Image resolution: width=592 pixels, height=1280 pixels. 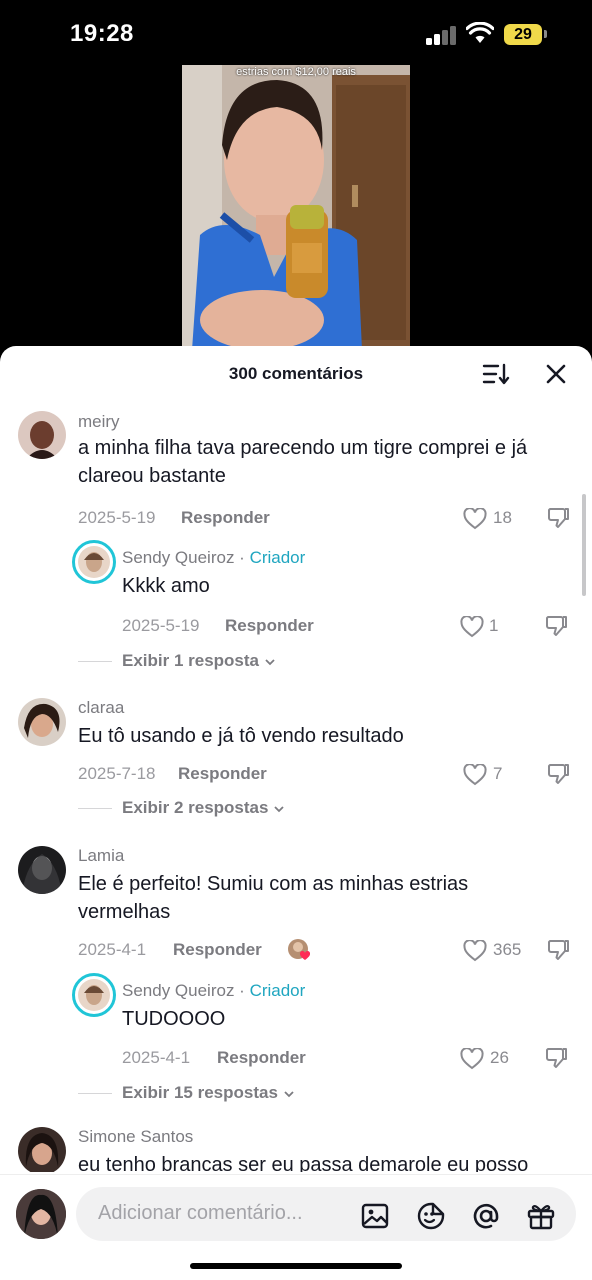 I want to click on emoji-sticker-icon, so click(x=431, y=1216).